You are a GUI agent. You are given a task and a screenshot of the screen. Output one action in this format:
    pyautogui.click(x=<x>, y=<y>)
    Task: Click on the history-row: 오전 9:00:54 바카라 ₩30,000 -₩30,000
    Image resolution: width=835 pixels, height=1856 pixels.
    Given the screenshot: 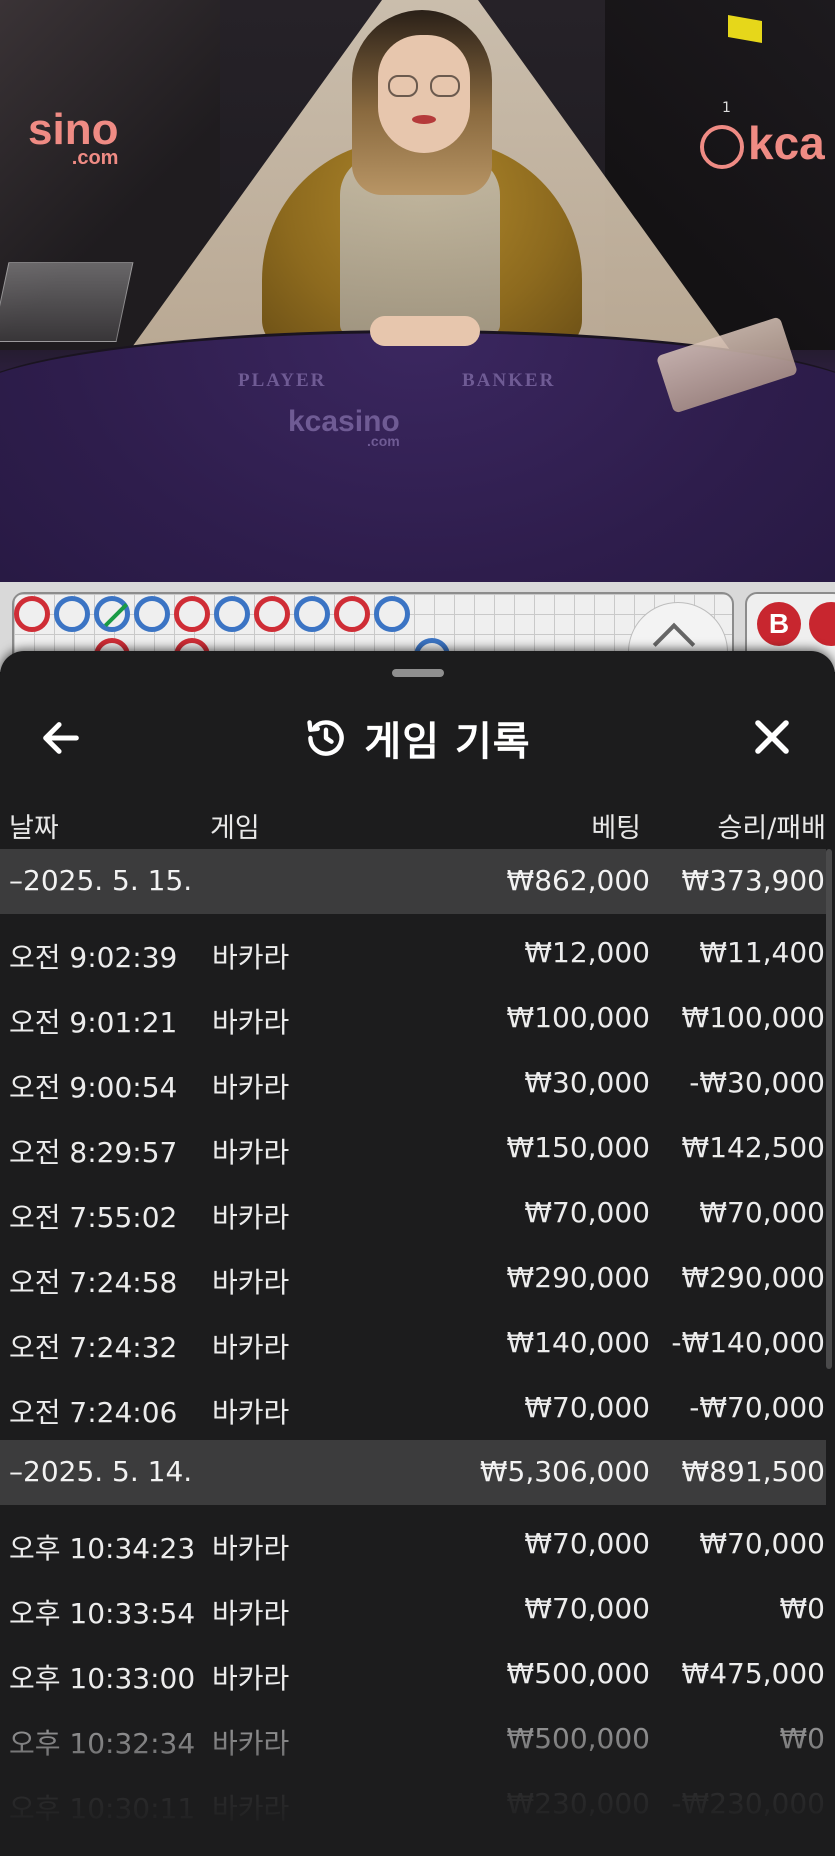 What is the action you would take?
    pyautogui.click(x=413, y=1082)
    